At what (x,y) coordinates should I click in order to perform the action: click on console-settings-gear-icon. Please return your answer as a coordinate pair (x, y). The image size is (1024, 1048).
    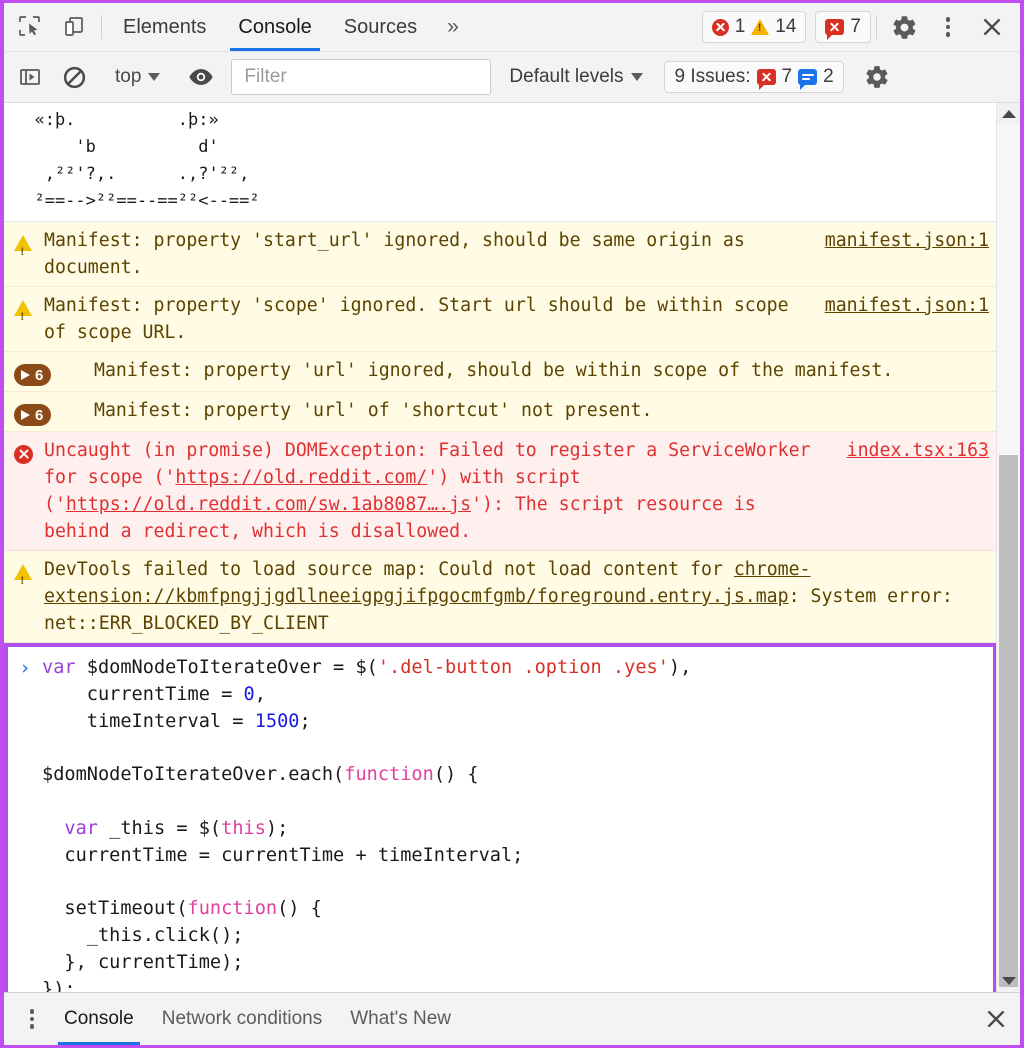
    Looking at the image, I should click on (877, 77).